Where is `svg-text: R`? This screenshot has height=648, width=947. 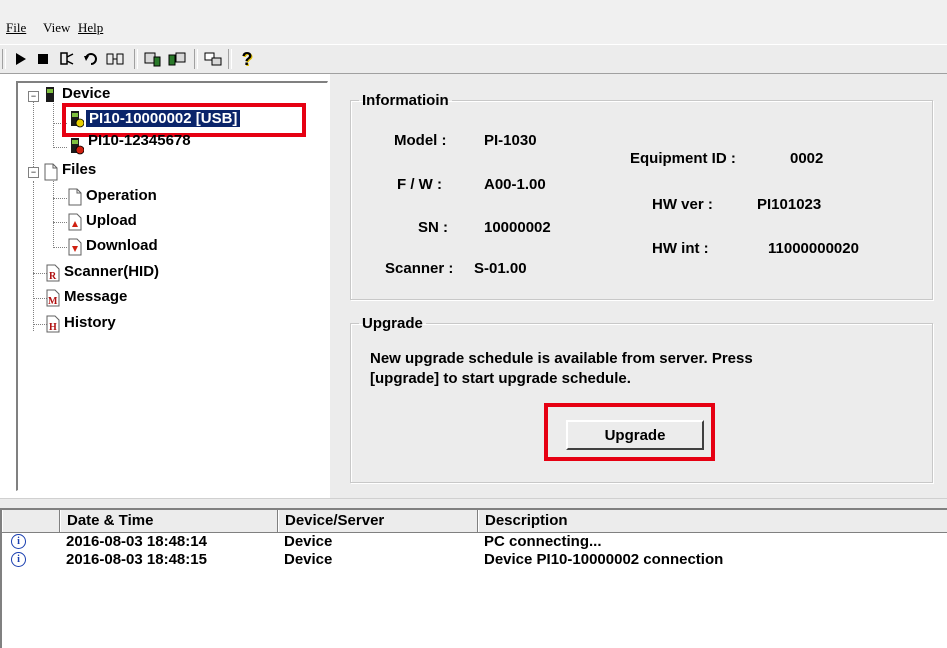 svg-text: R is located at coordinates (53, 276).